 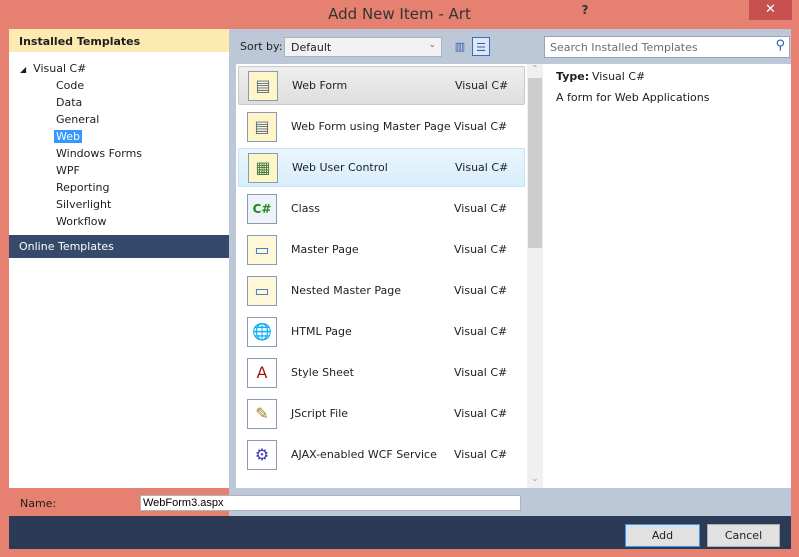 What do you see at coordinates (99, 170) in the screenshot?
I see `tree-item-wpf: WPF` at bounding box center [99, 170].